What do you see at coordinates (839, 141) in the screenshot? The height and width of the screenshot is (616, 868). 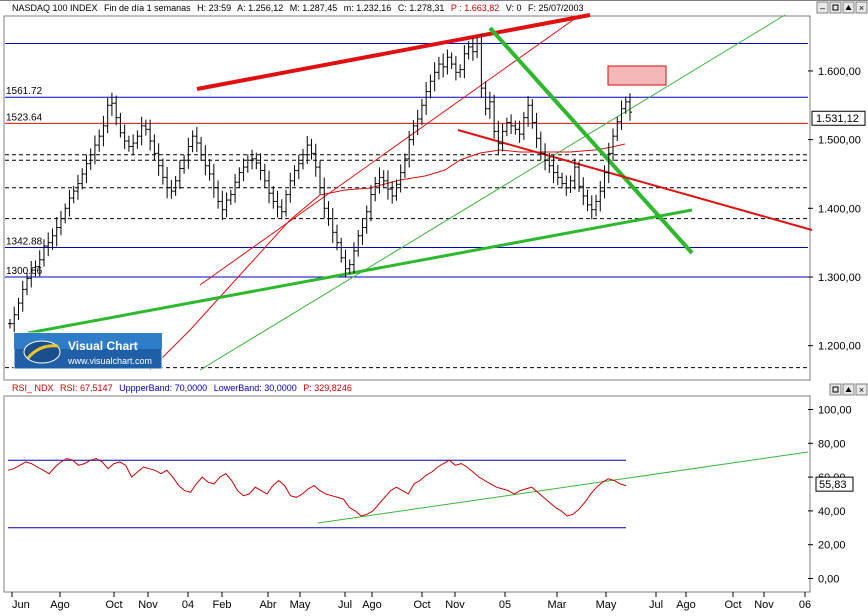 I see `y-tick-label: 1.500,00` at bounding box center [839, 141].